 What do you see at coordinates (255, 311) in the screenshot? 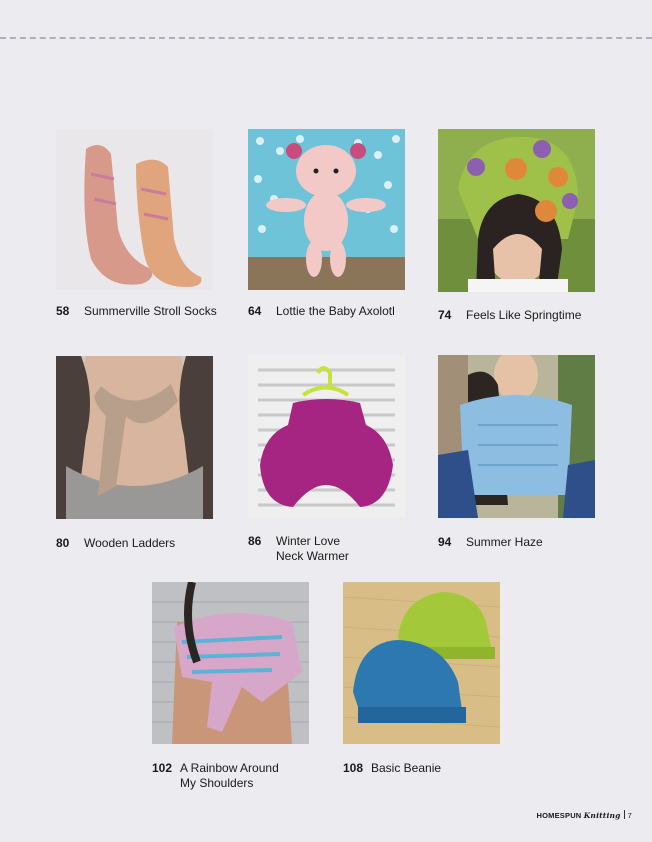
I see `page-number: 64` at bounding box center [255, 311].